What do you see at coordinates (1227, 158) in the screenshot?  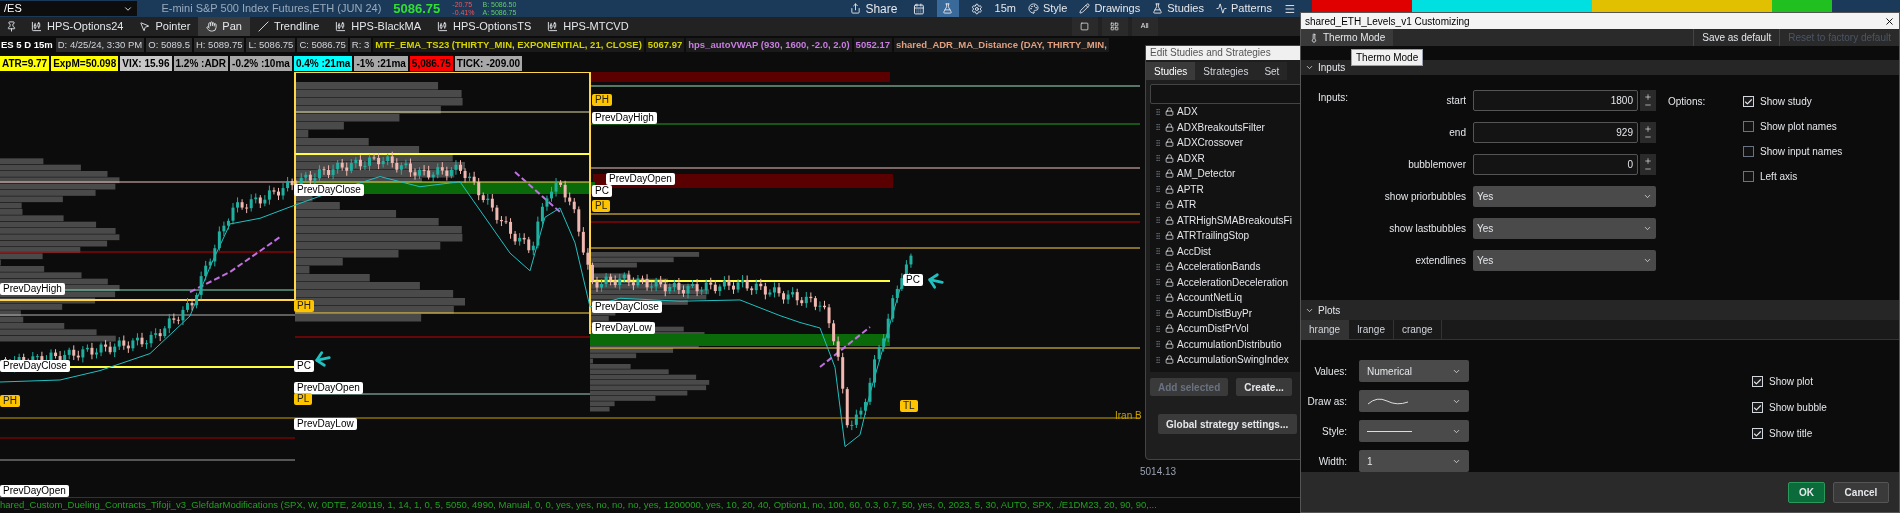 I see `study-item: ADXR` at bounding box center [1227, 158].